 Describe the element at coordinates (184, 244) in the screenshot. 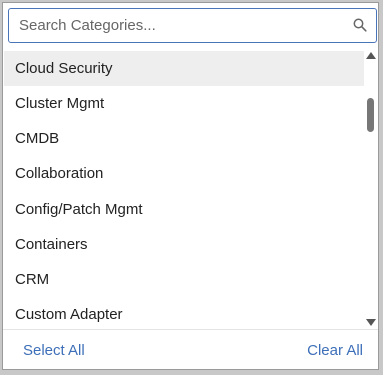

I see `list-item: Containers` at that location.